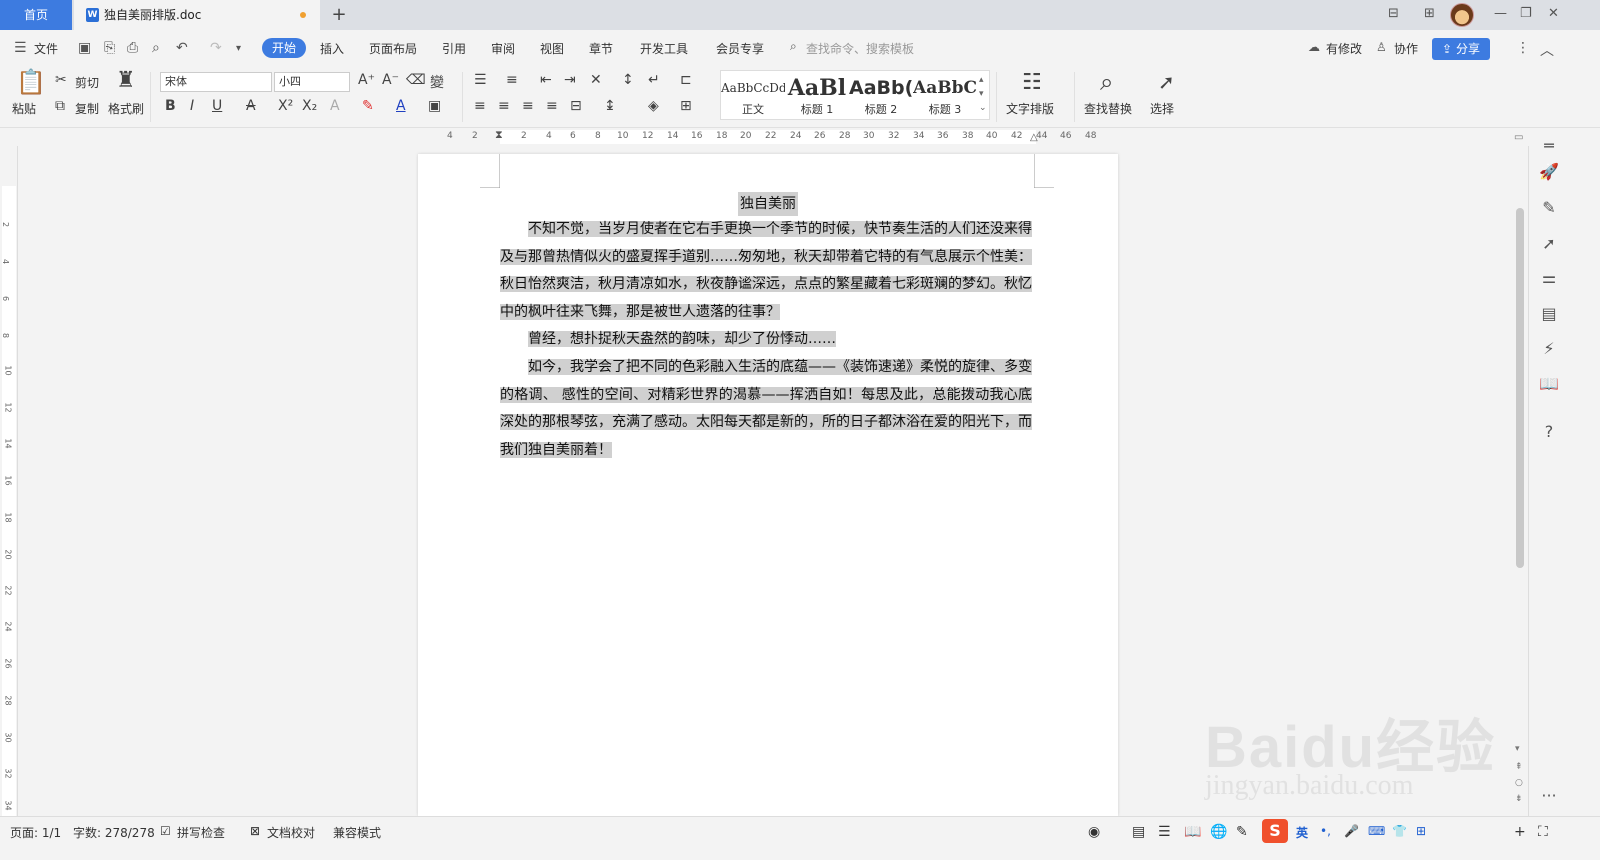 The width and height of the screenshot is (1600, 860). Describe the element at coordinates (312, 82) in the screenshot. I see `font-size-select: 小四` at that location.